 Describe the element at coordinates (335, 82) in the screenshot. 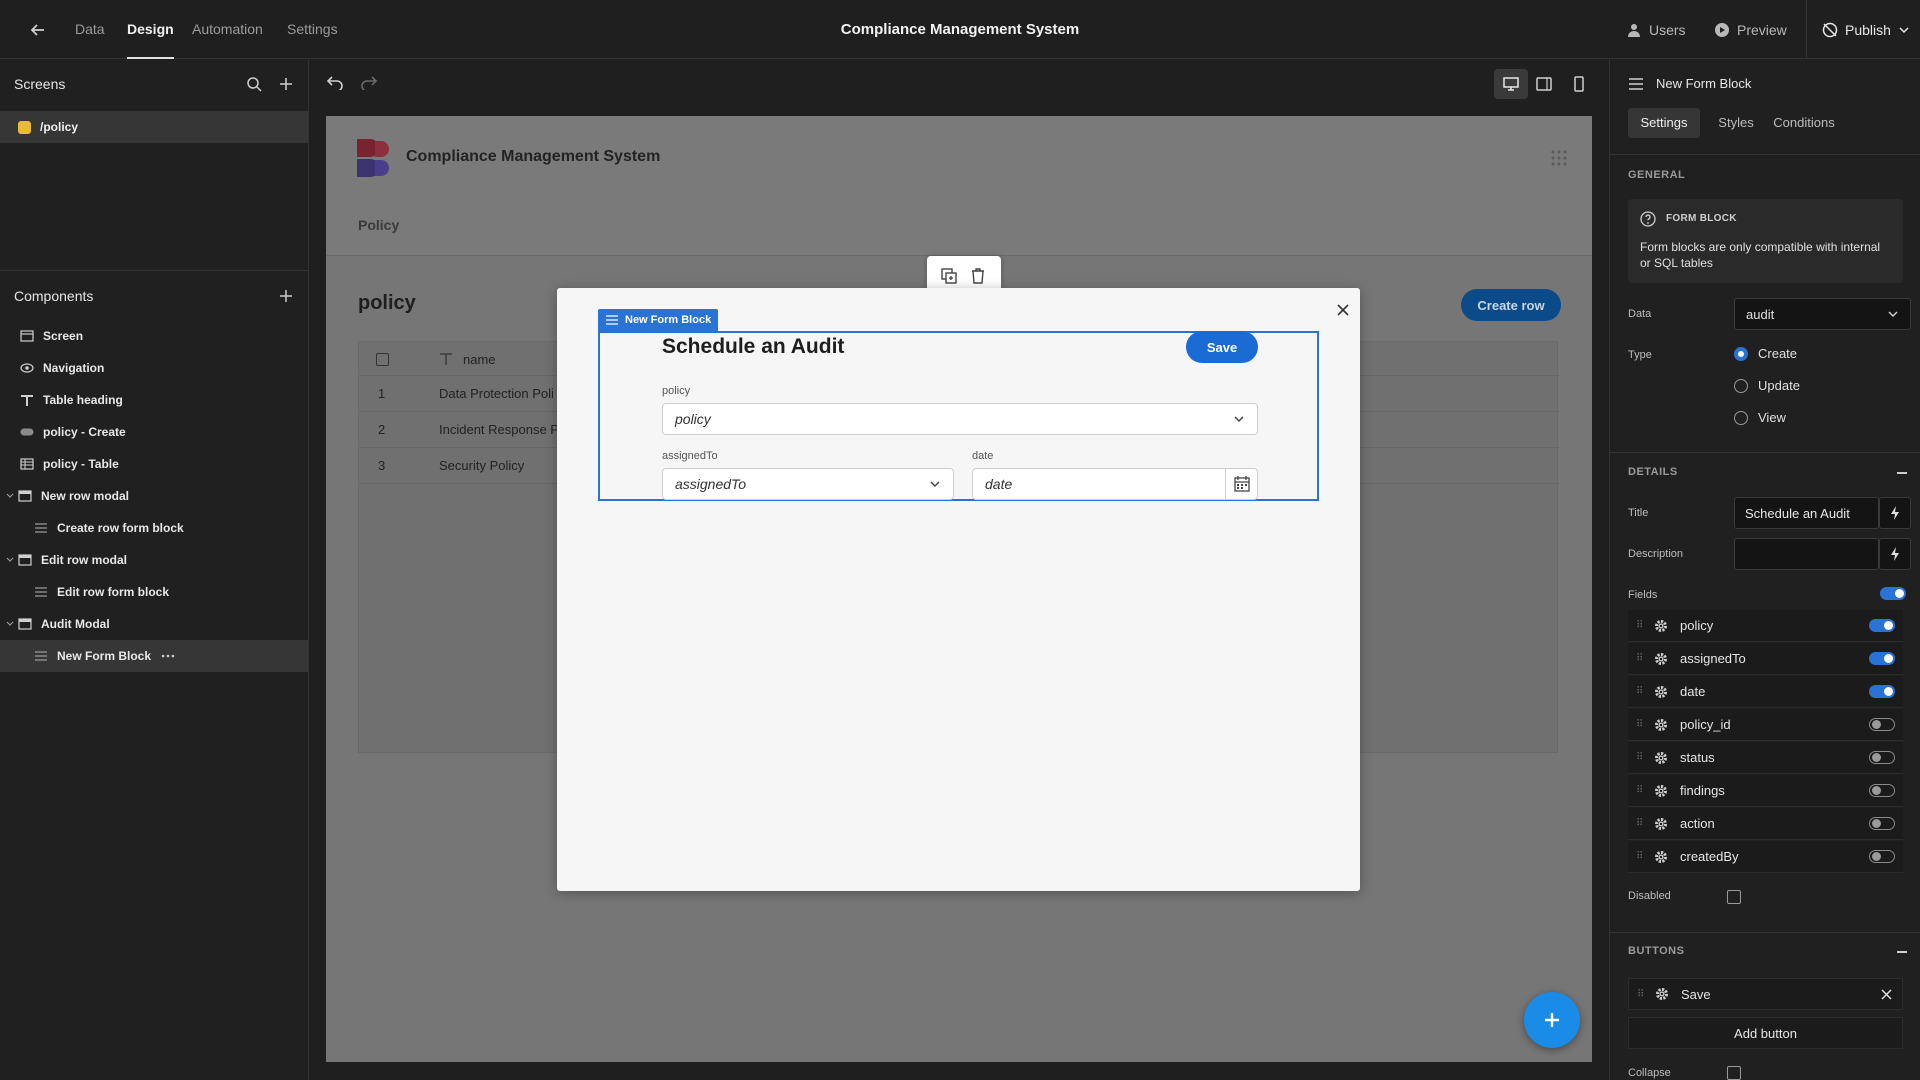

I see `undo-icon` at that location.